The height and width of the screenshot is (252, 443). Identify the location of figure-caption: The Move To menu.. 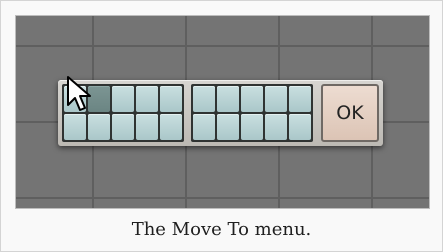
(221, 229).